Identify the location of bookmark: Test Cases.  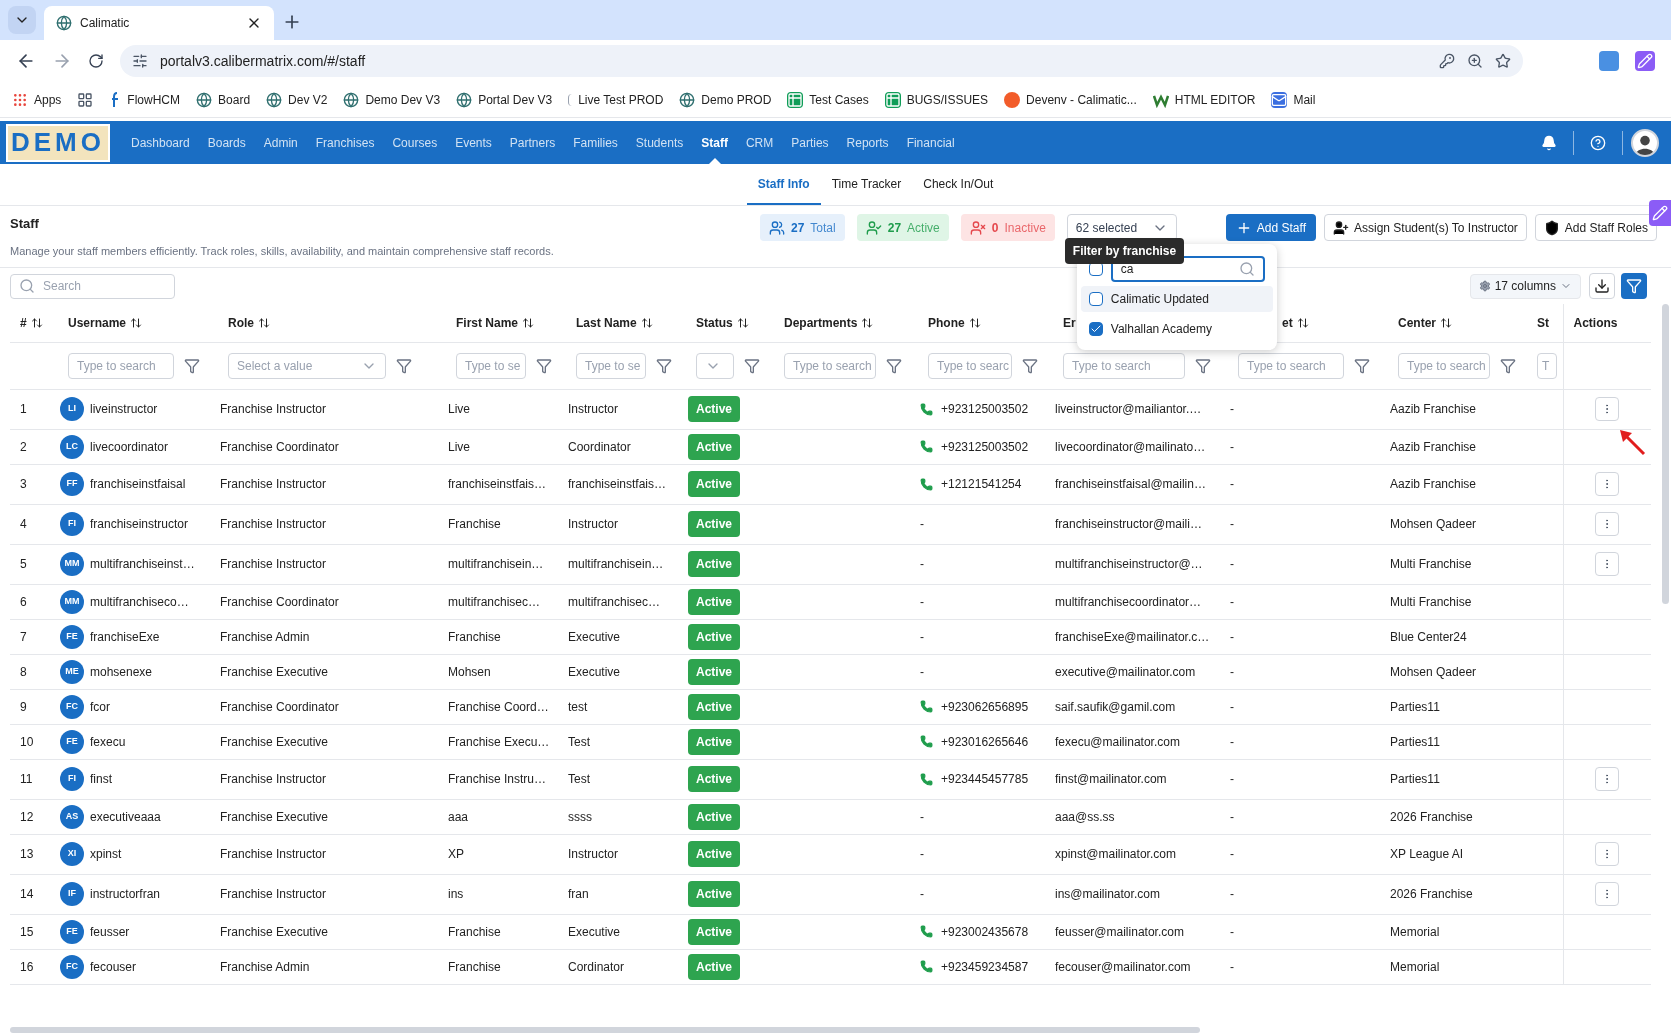
(828, 99).